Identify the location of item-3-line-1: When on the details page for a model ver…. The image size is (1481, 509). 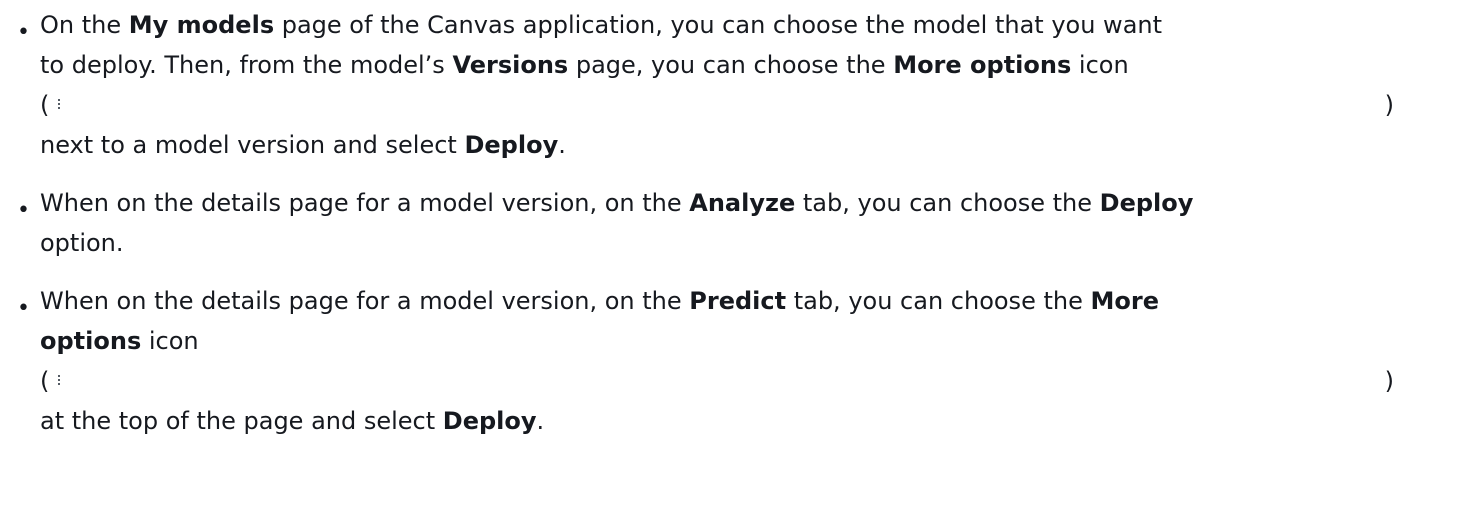
(599, 301).